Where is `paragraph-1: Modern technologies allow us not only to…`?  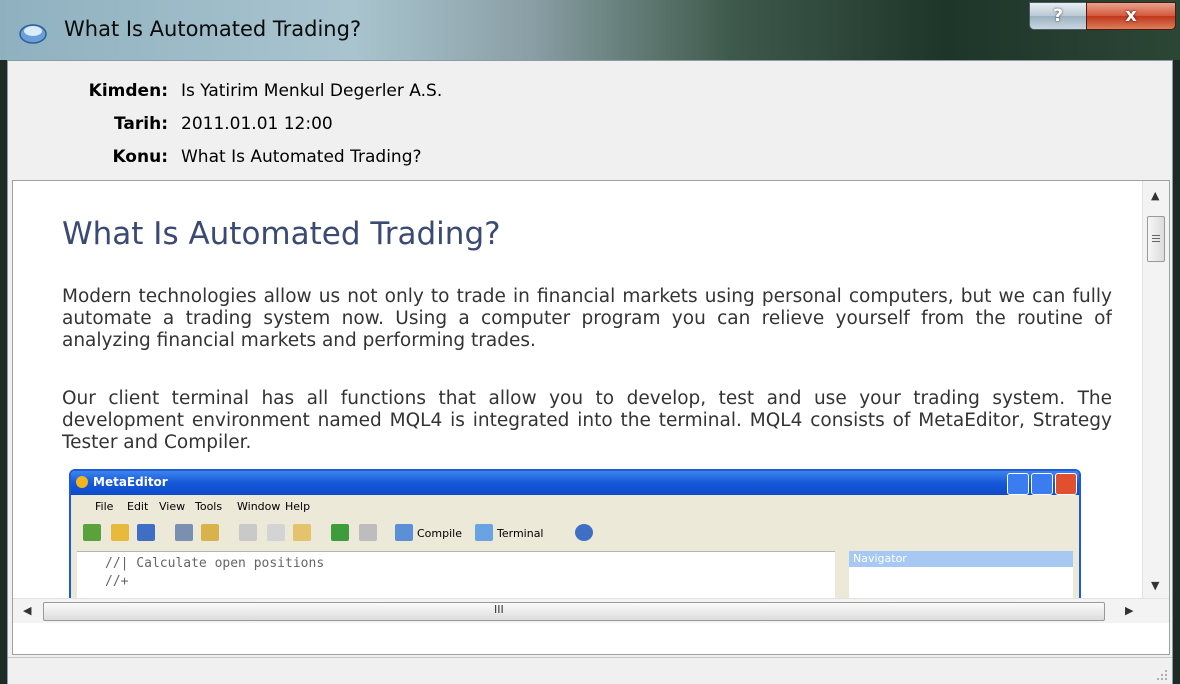 paragraph-1: Modern technologies allow us not only to… is located at coordinates (587, 318).